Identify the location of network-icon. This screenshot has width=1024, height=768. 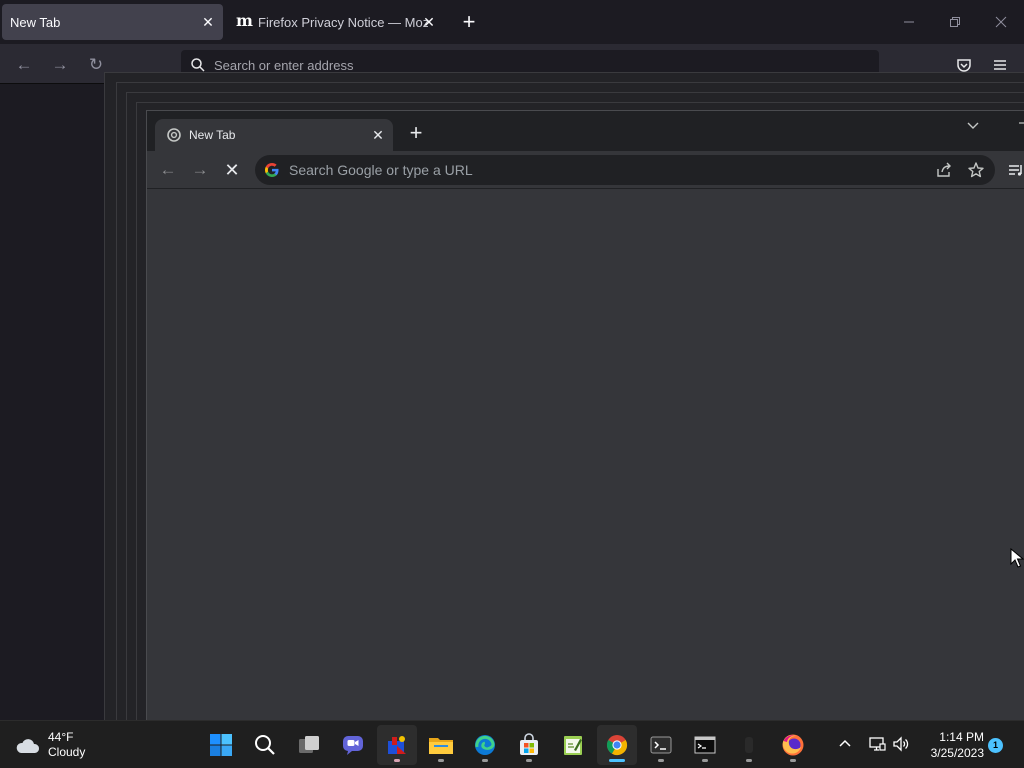
(877, 744).